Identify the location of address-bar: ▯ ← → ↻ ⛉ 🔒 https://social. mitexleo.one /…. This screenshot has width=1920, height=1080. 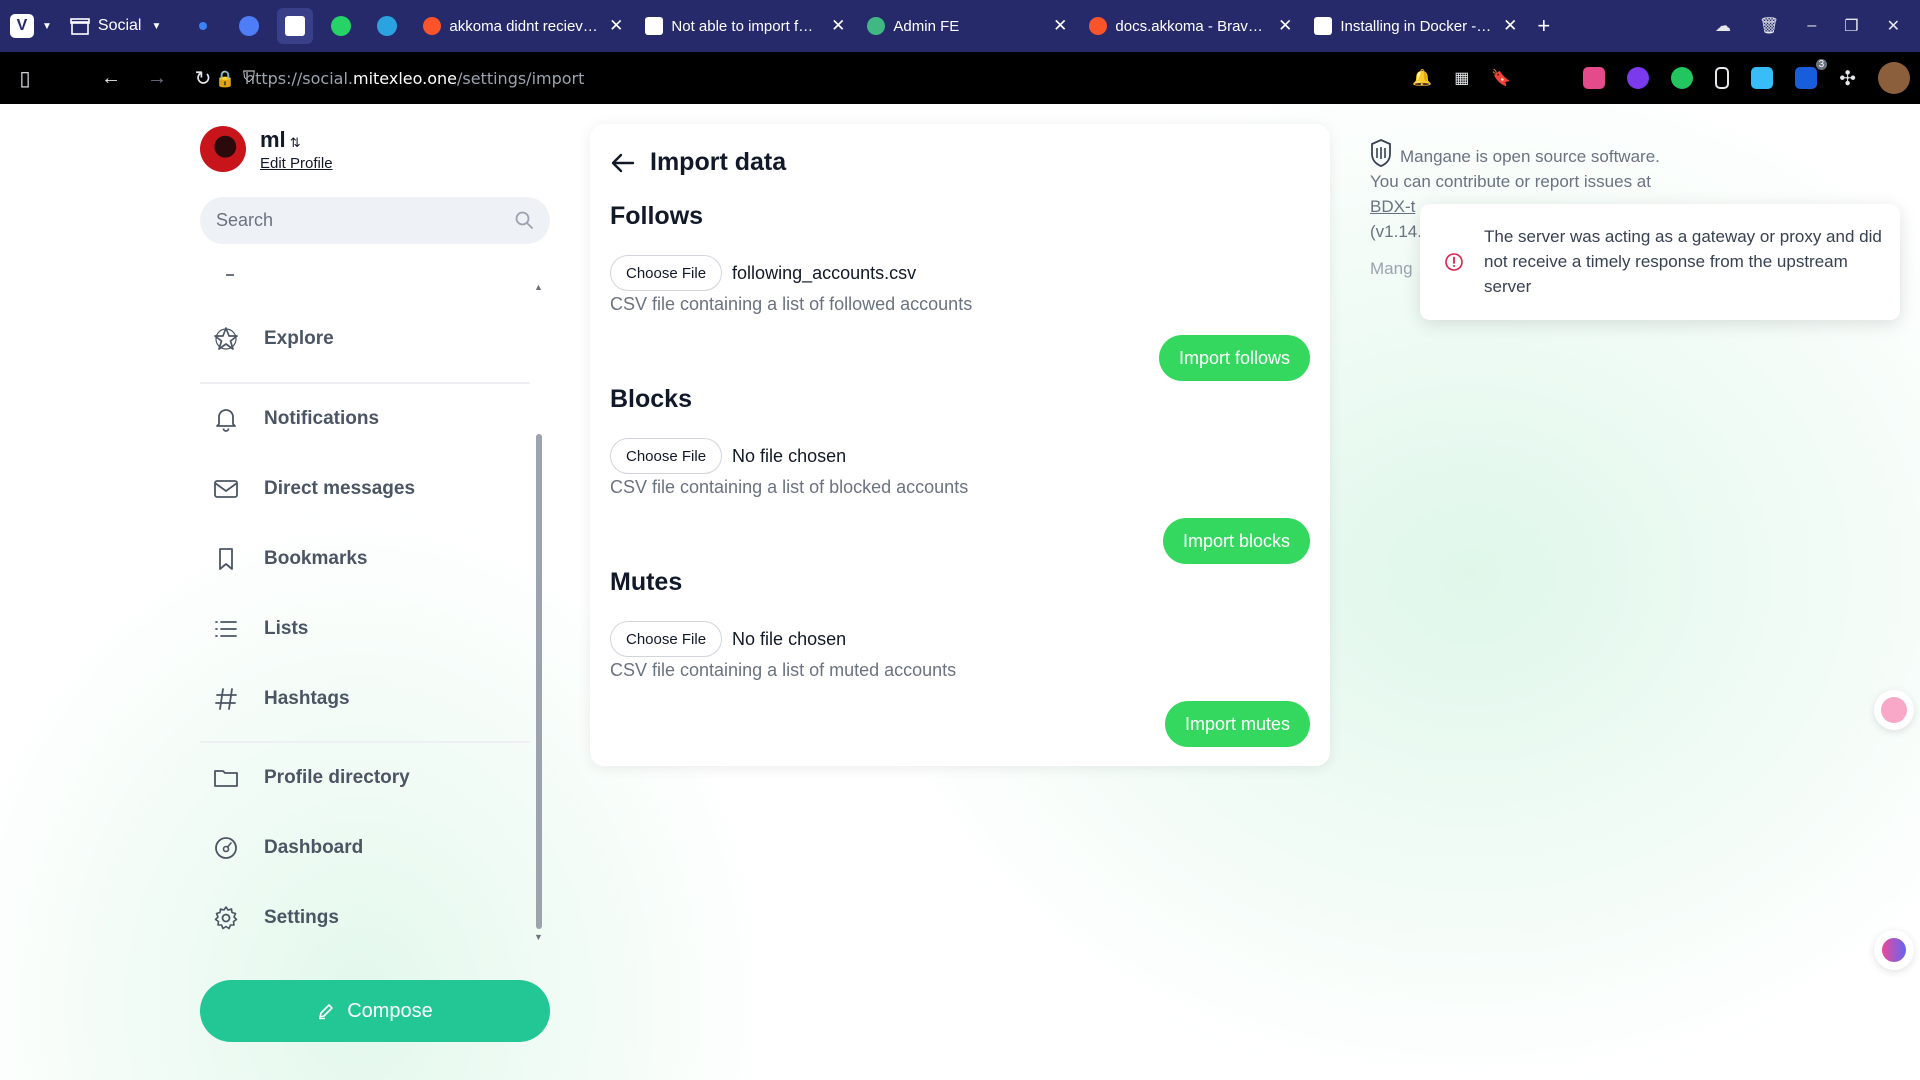
(960, 78).